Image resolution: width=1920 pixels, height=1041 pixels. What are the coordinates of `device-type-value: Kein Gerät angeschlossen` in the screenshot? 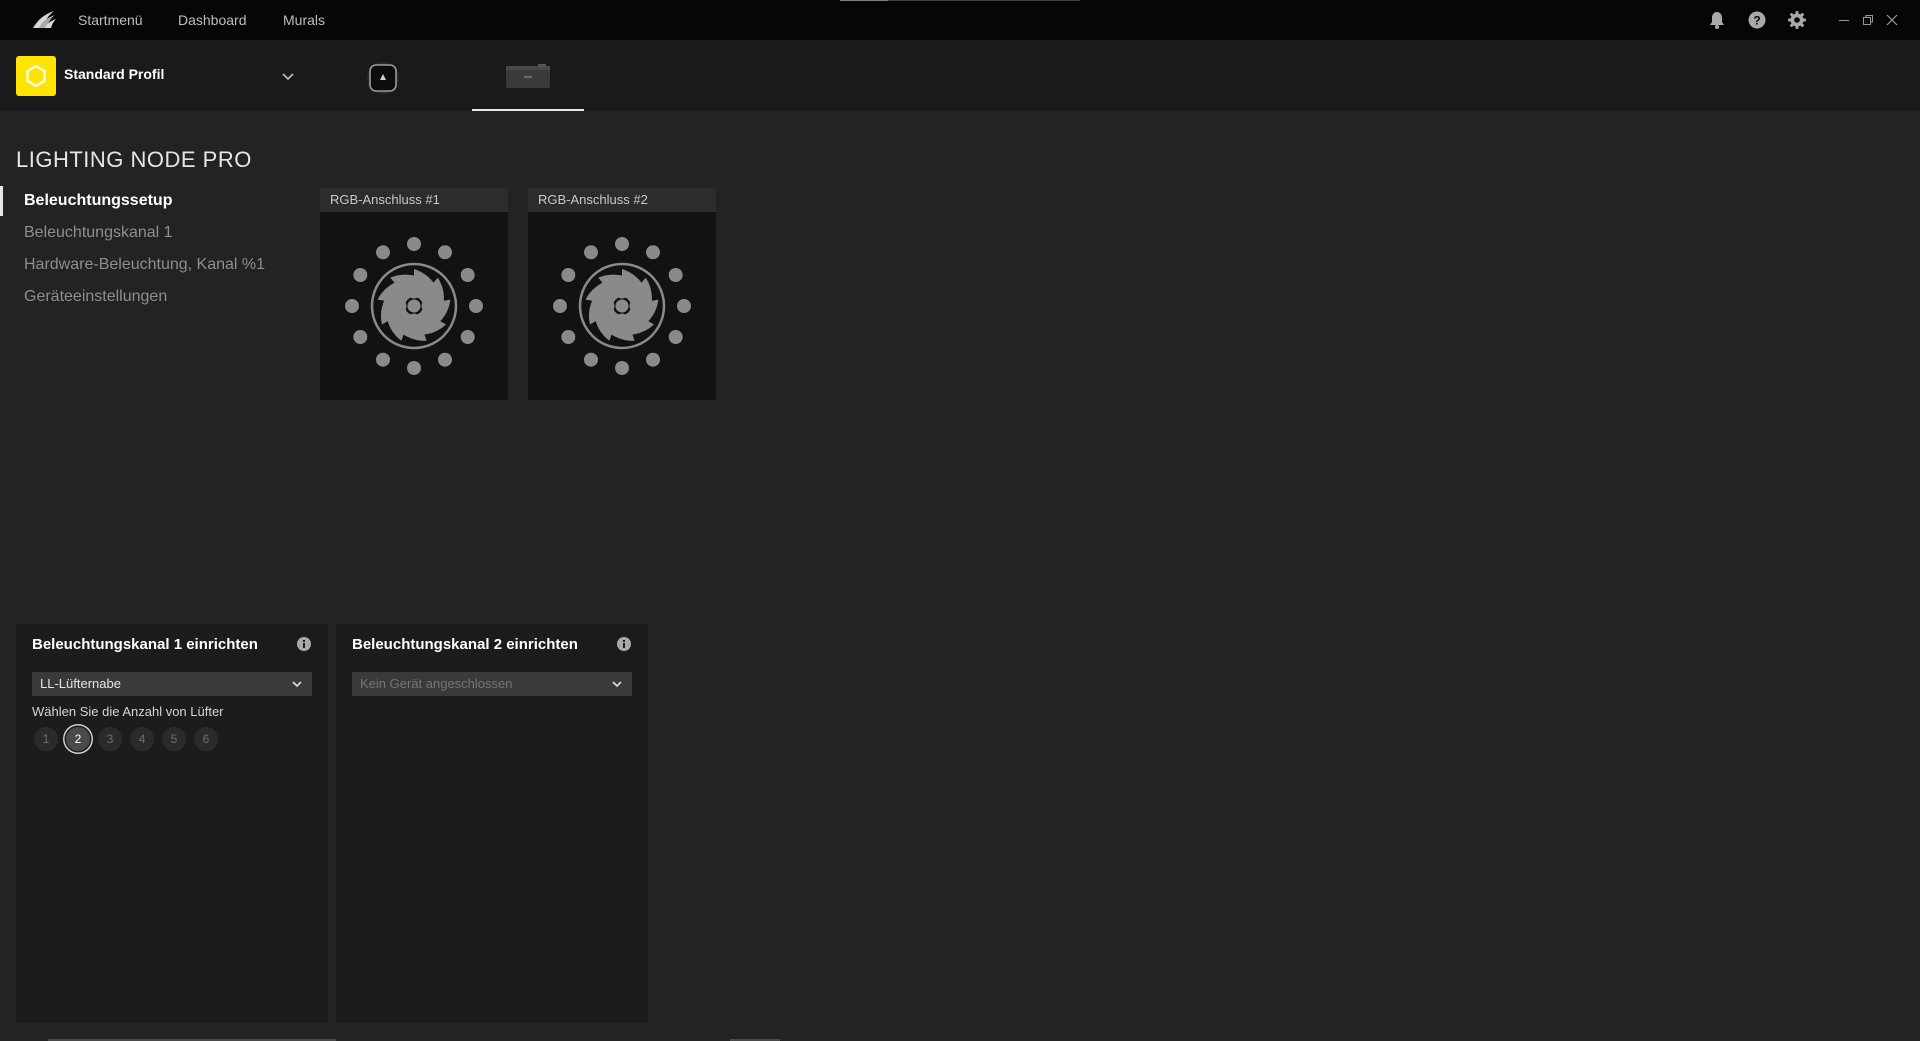 It's located at (436, 683).